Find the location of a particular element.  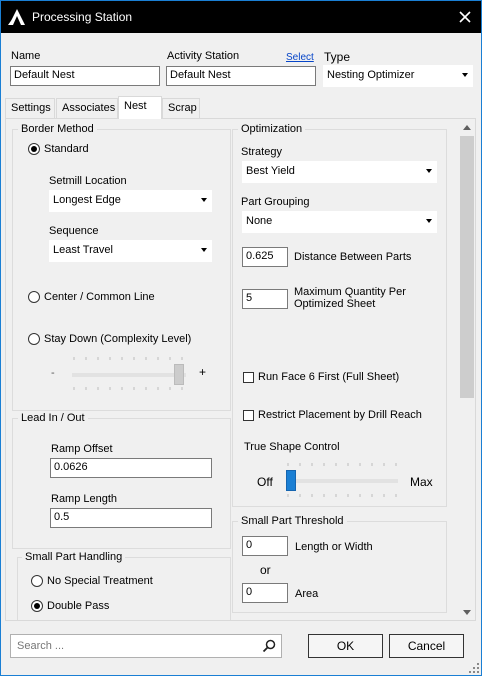

ramp-offset-label: Ramp Offset is located at coordinates (82, 449).